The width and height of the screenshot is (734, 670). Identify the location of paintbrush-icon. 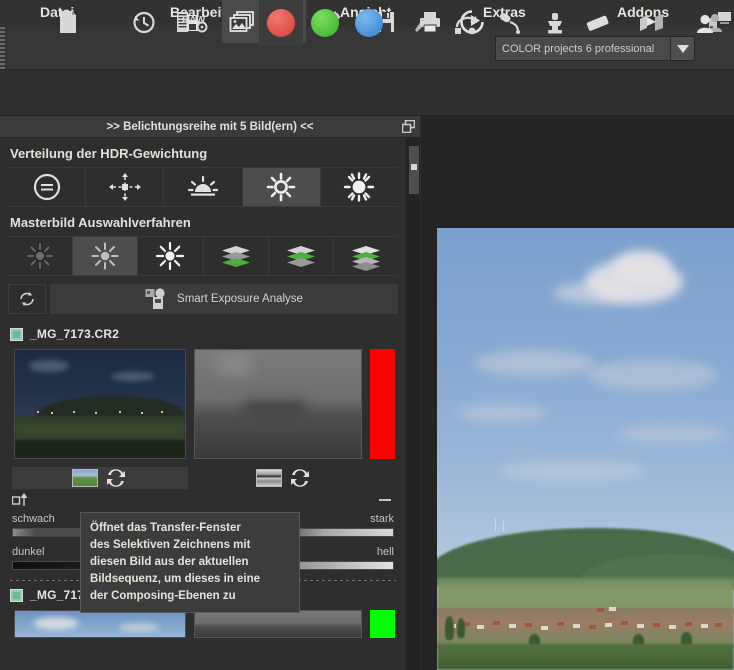
(424, 22).